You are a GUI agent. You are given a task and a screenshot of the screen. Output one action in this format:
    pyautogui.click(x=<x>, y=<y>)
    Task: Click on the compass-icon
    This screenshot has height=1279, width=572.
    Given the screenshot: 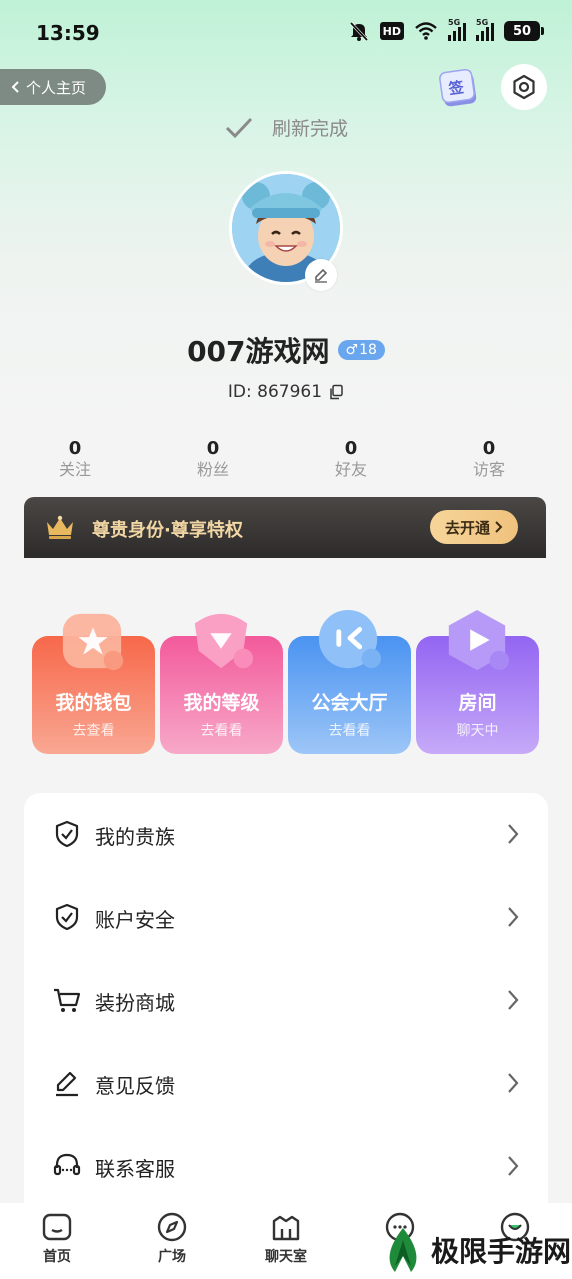 What is the action you would take?
    pyautogui.click(x=172, y=1227)
    